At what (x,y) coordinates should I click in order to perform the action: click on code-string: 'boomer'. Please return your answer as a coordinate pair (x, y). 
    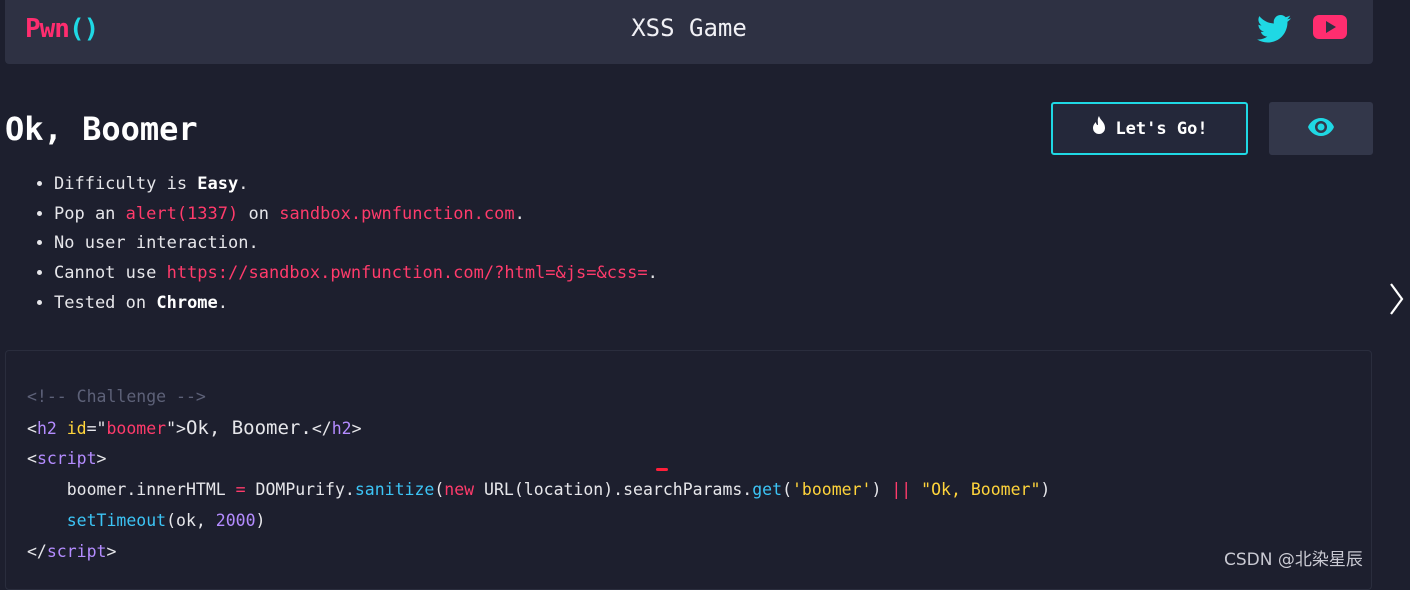
    Looking at the image, I should click on (832, 490).